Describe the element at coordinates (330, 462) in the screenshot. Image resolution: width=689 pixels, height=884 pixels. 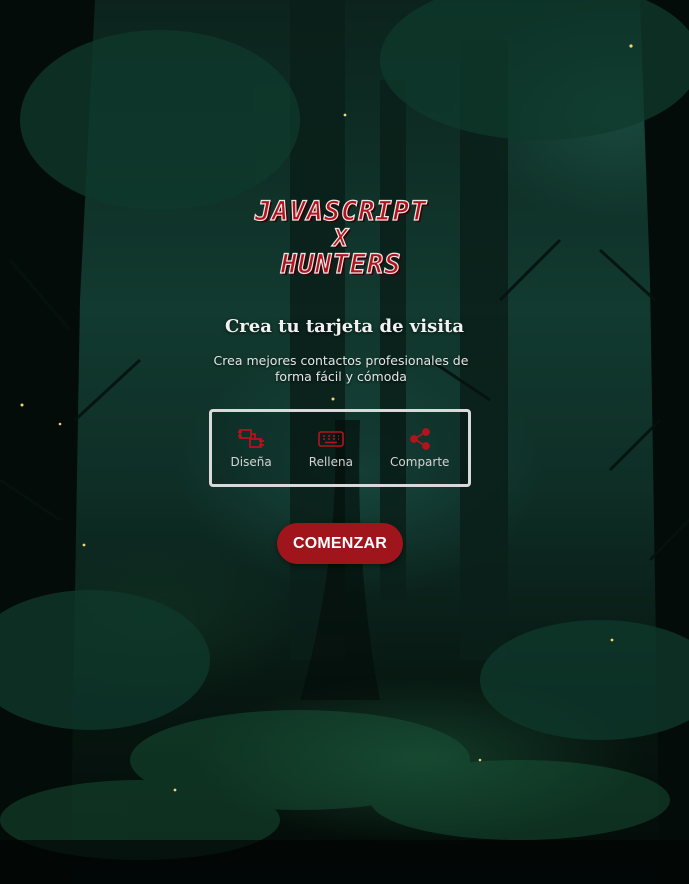
I see `step-fill-label: Rellena` at that location.